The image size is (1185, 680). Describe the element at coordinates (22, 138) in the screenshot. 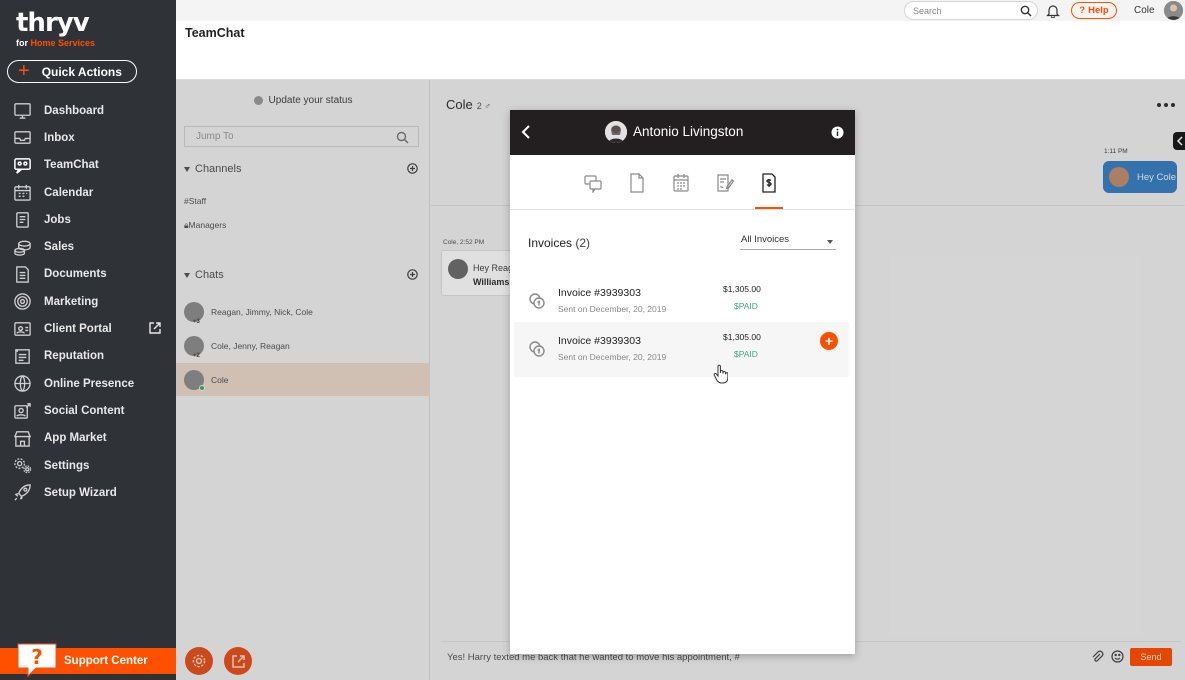

I see `inbox-icon` at that location.